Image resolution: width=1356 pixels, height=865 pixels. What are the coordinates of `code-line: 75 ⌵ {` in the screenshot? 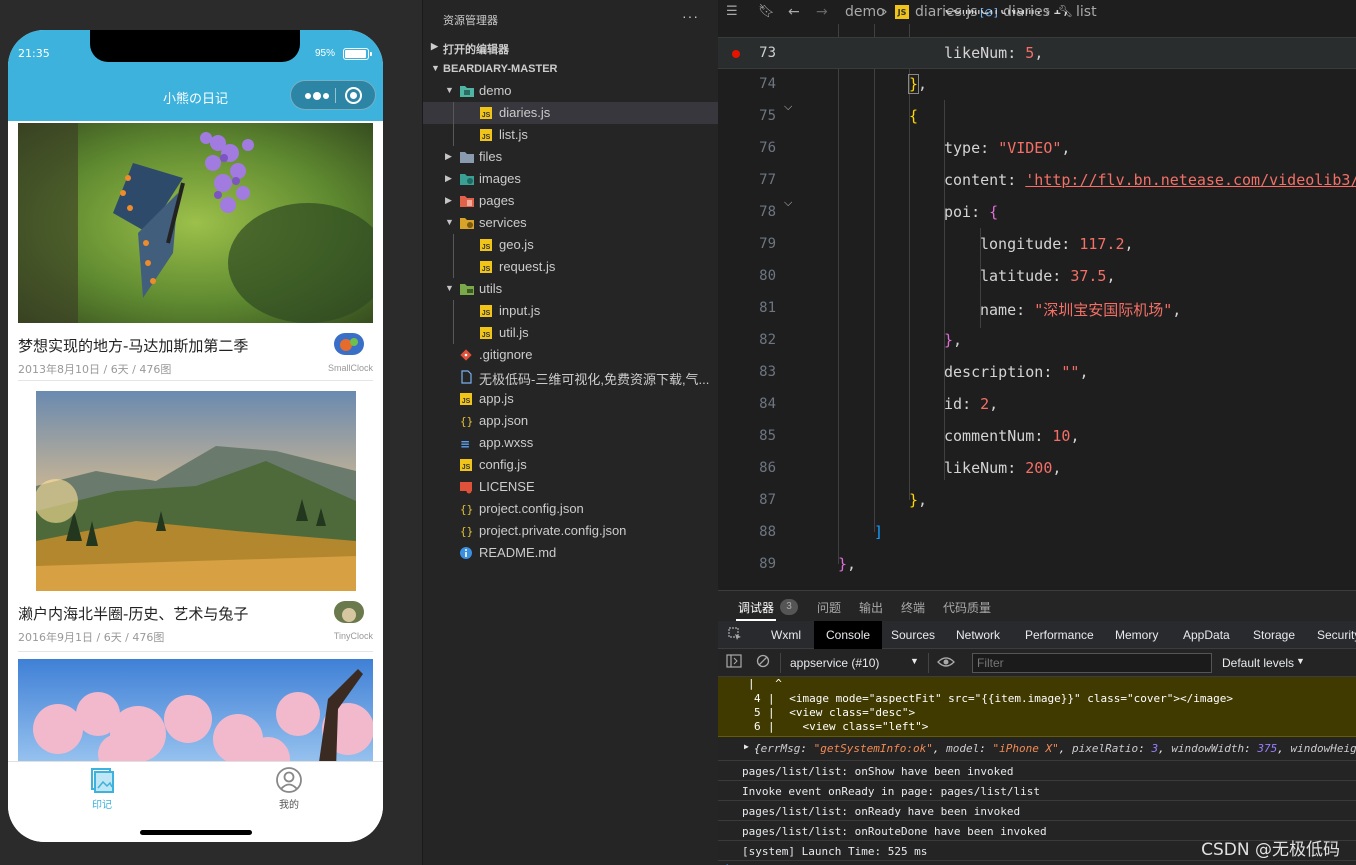 It's located at (1037, 117).